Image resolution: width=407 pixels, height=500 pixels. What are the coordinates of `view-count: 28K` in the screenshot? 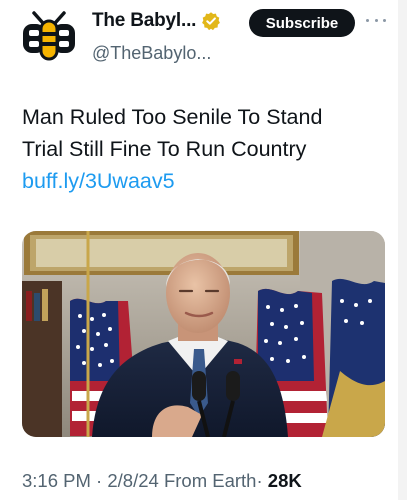 It's located at (285, 480).